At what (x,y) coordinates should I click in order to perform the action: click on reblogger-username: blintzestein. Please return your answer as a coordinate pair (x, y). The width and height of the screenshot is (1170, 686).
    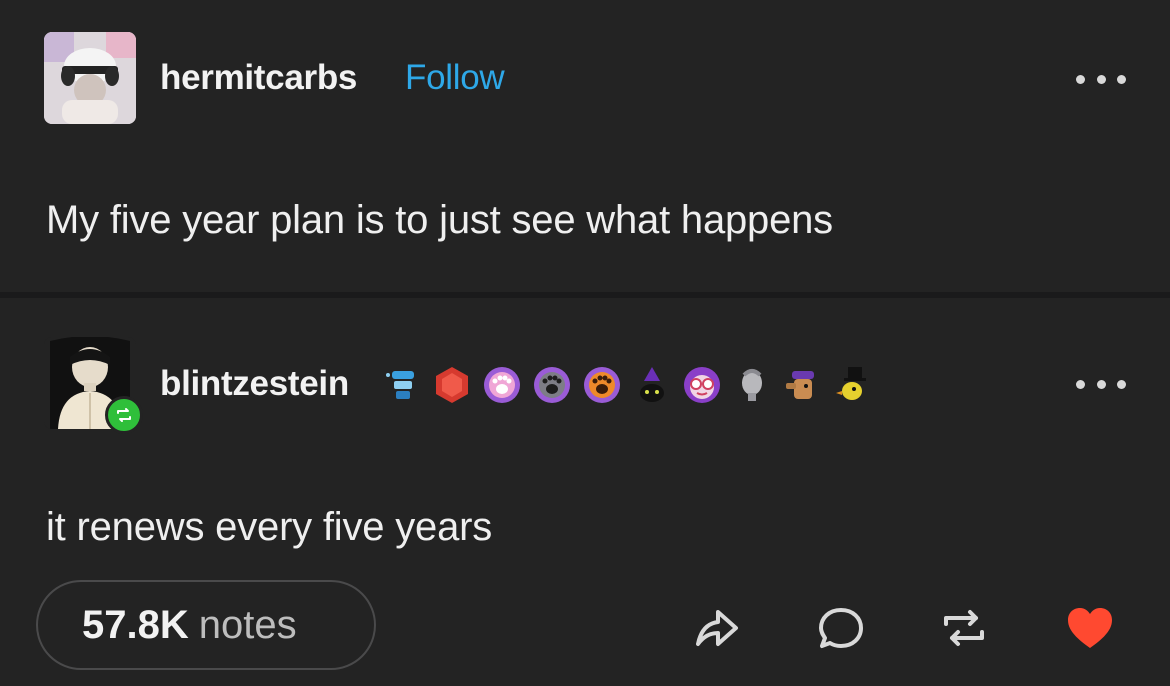
    Looking at the image, I should click on (254, 384).